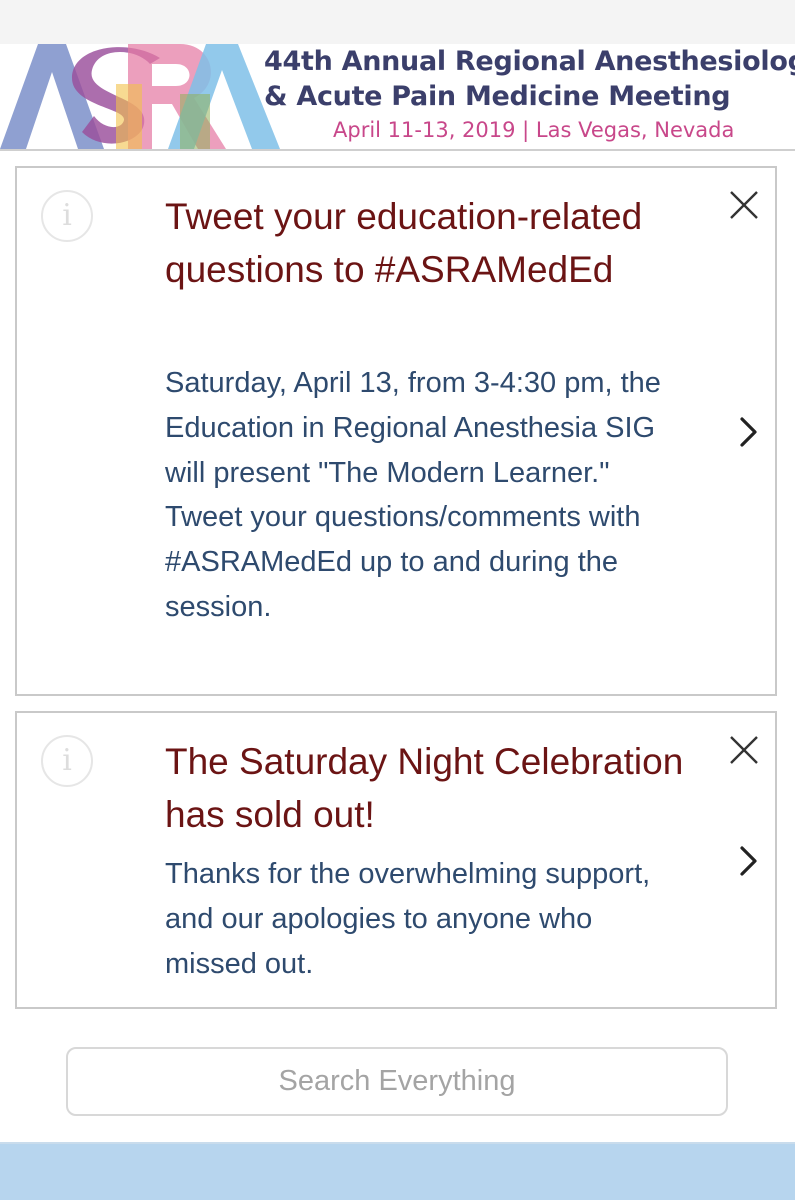 The image size is (795, 1200). I want to click on bottom-nav-bar, so click(397, 1171).